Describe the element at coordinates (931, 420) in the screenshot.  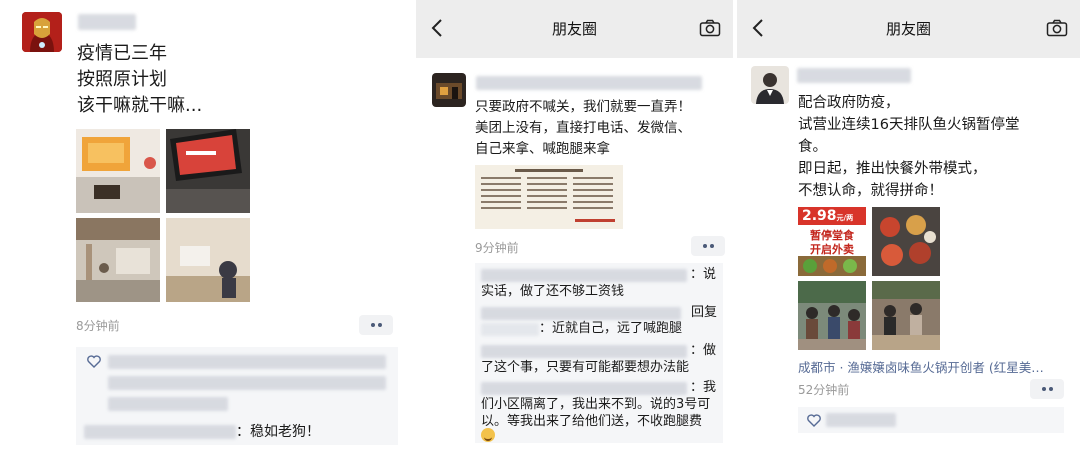
I see `likes-area` at that location.